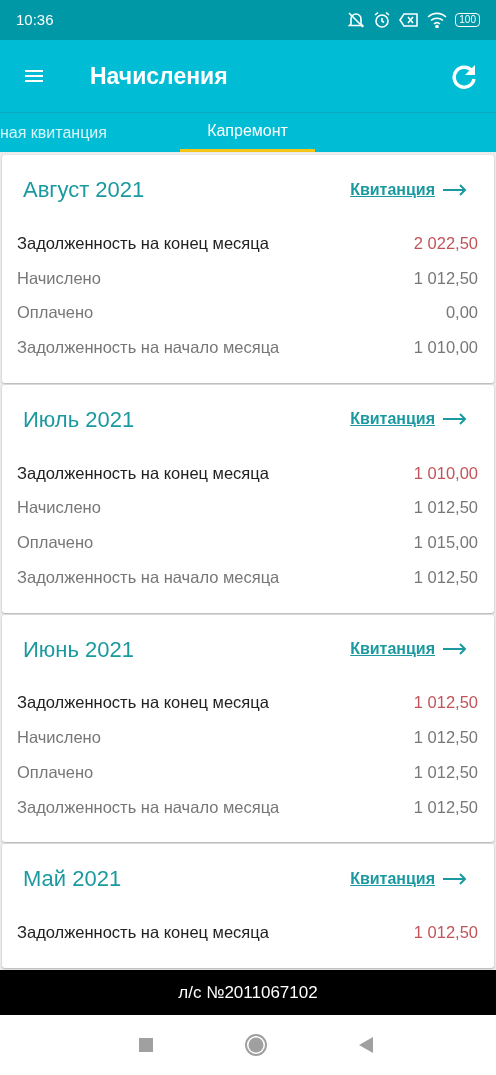  What do you see at coordinates (445, 543) in the screenshot?
I see `amount-value: 1 015,00` at bounding box center [445, 543].